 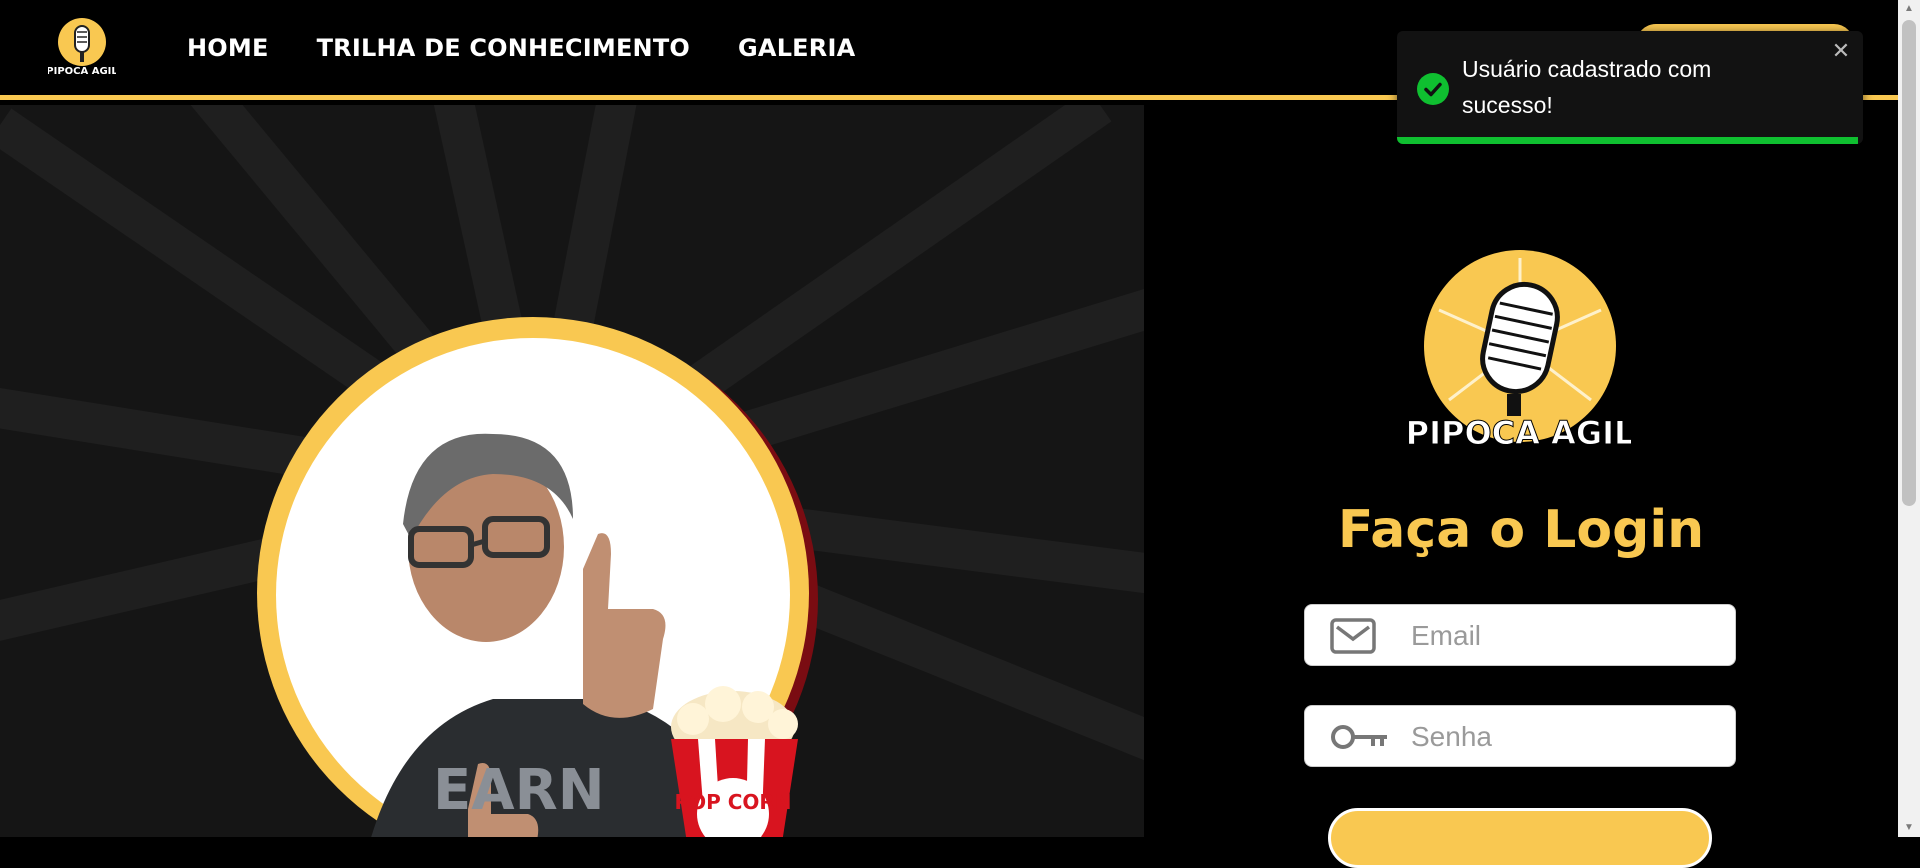 I want to click on logo-text: PIPOCA AGIL, so click(x=1520, y=432).